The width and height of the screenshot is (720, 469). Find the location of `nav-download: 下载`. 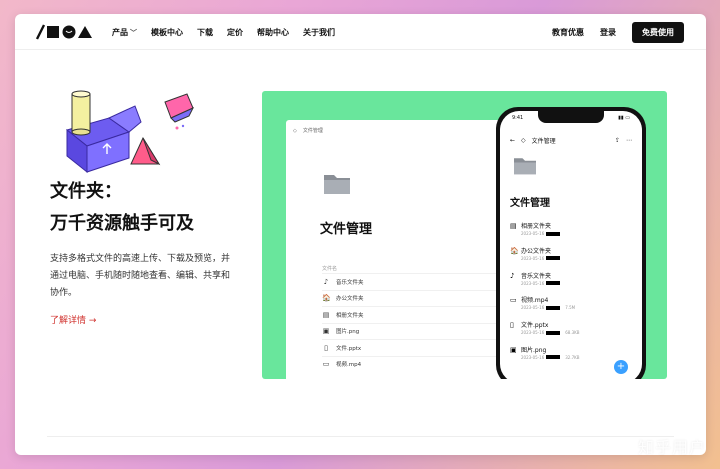

nav-download: 下载 is located at coordinates (205, 32).